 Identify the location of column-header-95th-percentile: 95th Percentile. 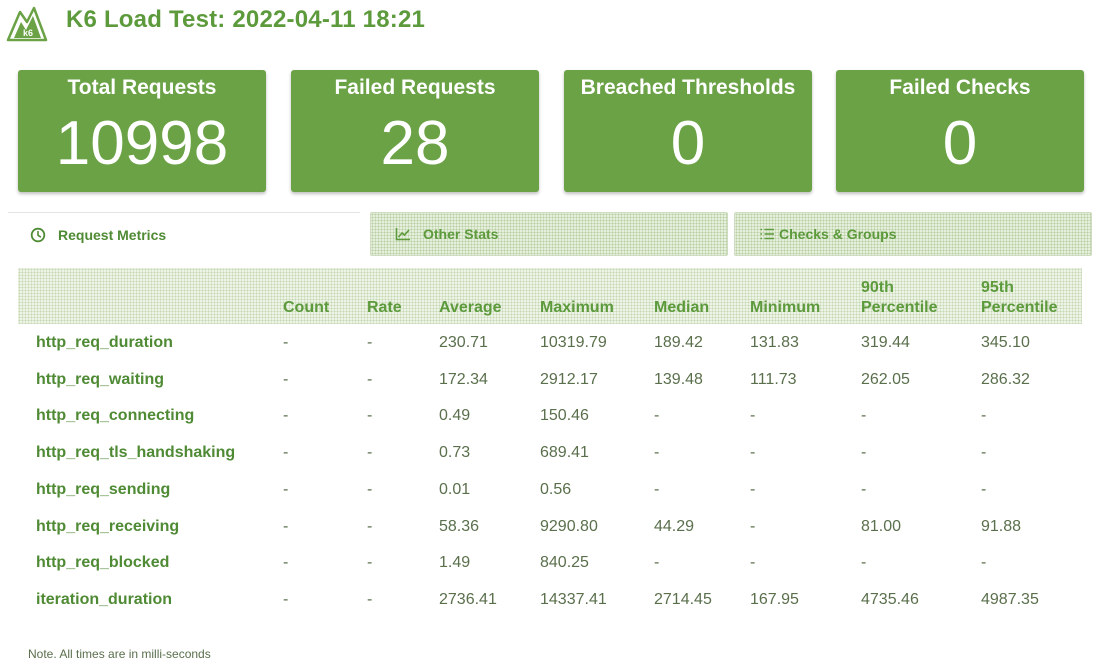
(1019, 297).